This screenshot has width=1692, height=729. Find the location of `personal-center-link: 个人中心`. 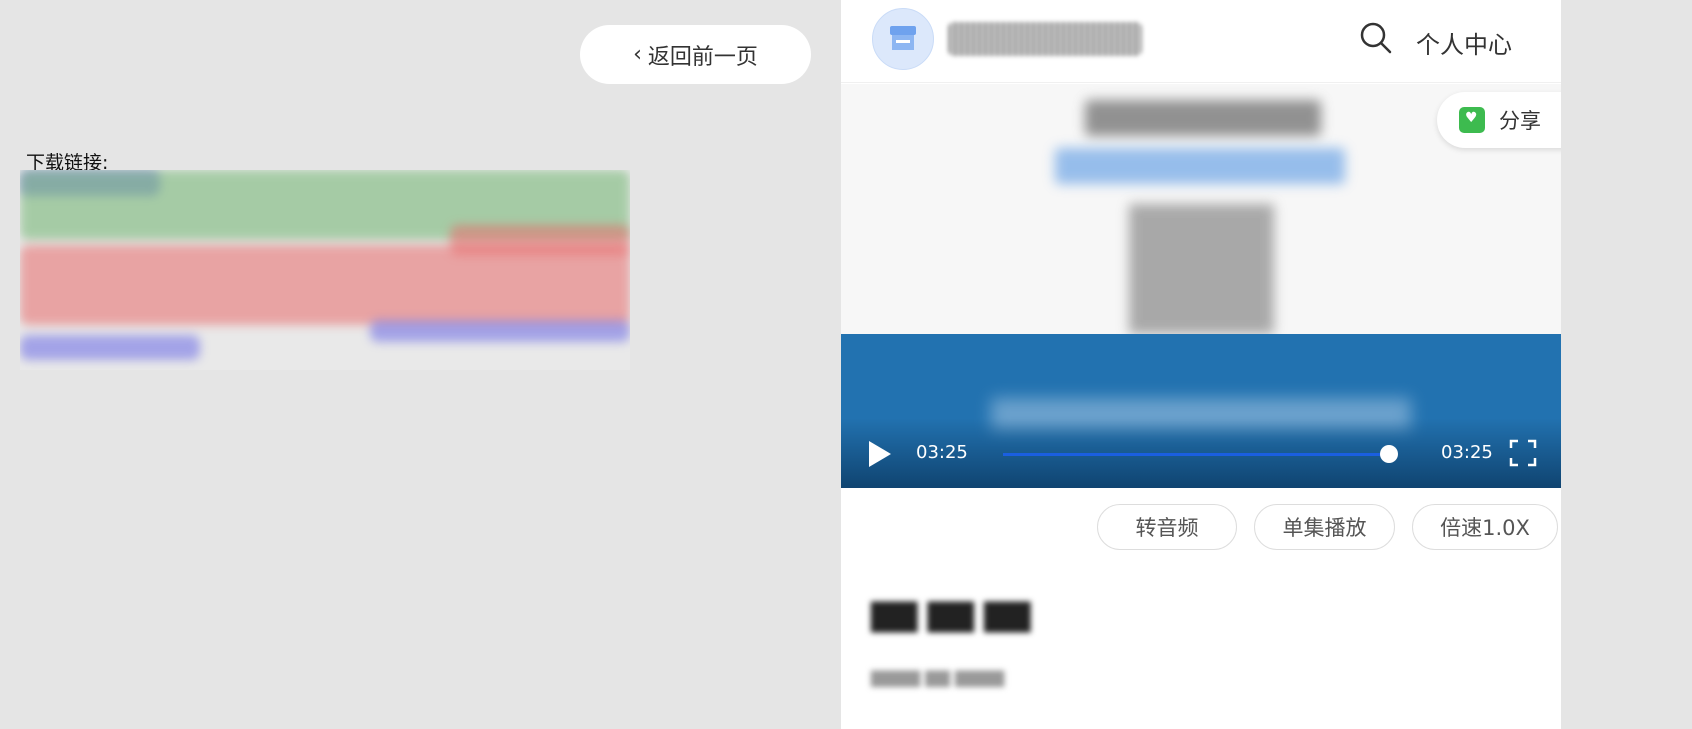

personal-center-link: 个人中心 is located at coordinates (1464, 42).